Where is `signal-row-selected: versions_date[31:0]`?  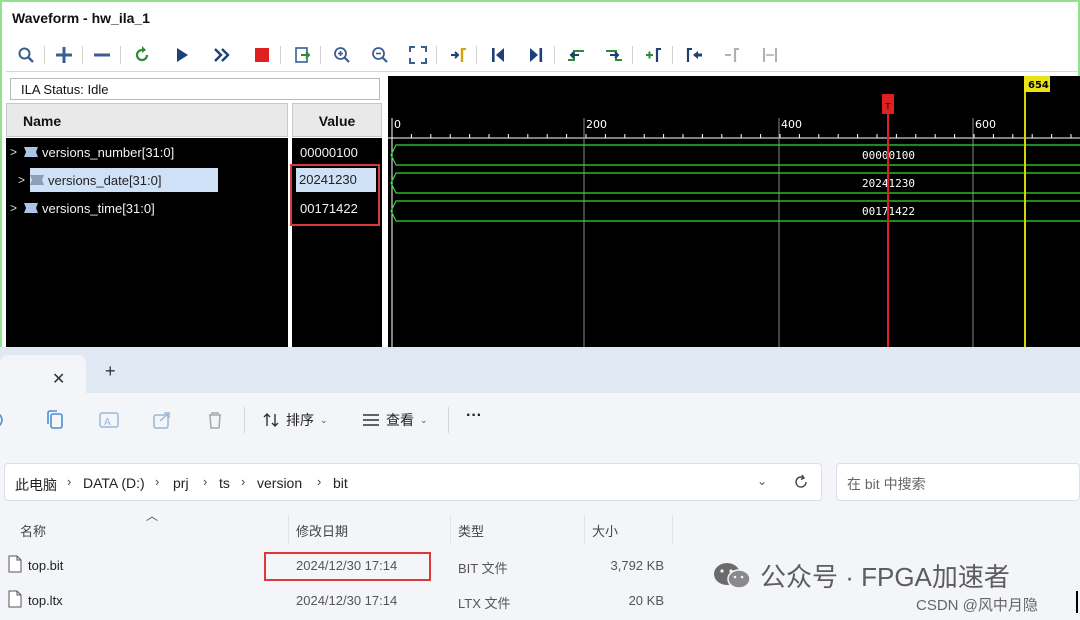 signal-row-selected: versions_date[31:0] is located at coordinates (124, 180).